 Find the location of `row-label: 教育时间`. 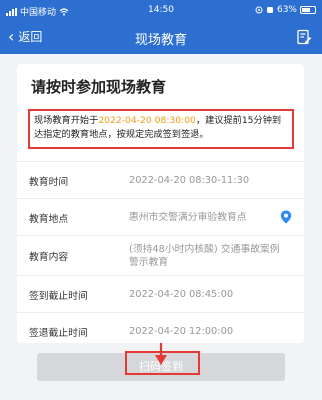

row-label: 教育时间 is located at coordinates (49, 182).